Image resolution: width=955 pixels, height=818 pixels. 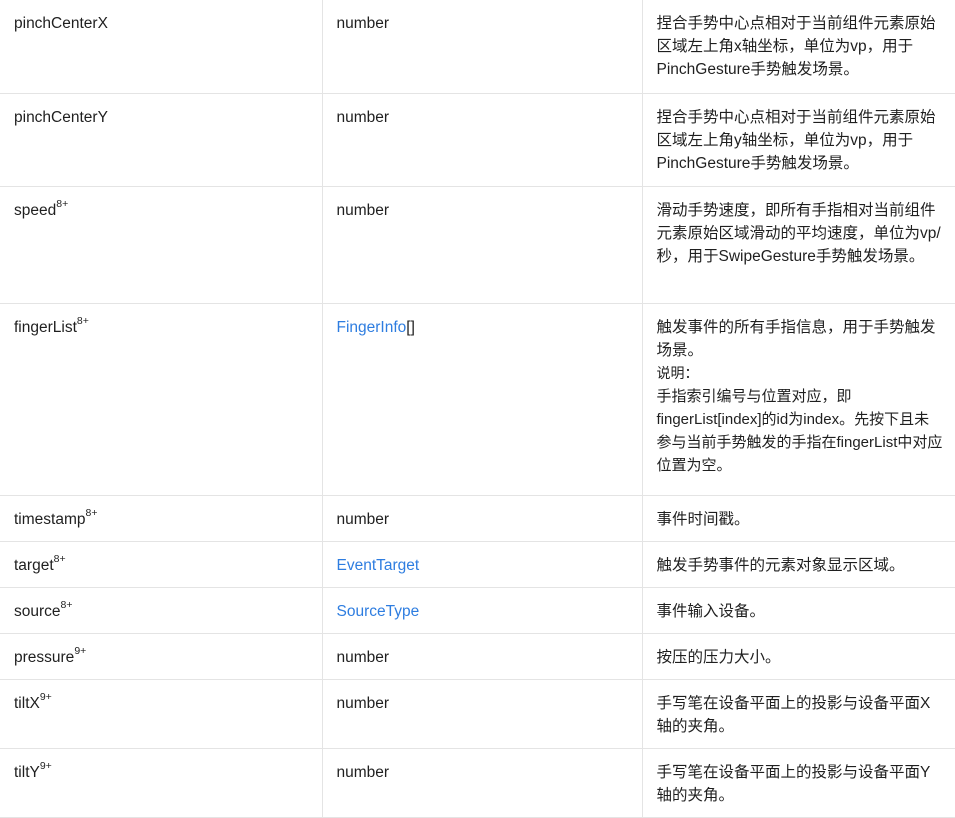 I want to click on param-desc-cell: 事件时间戳。, so click(x=798, y=518).